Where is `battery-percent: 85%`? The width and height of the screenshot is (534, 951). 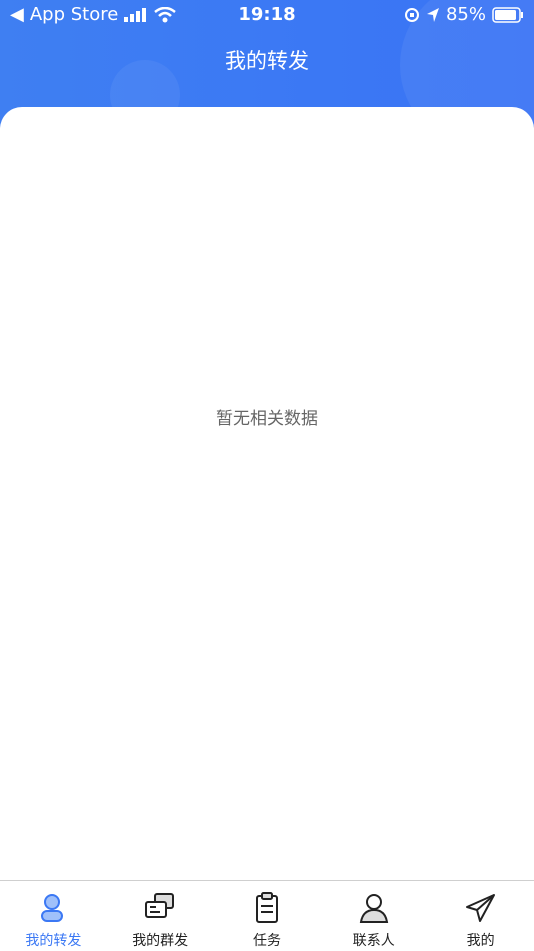
battery-percent: 85% is located at coordinates (465, 14).